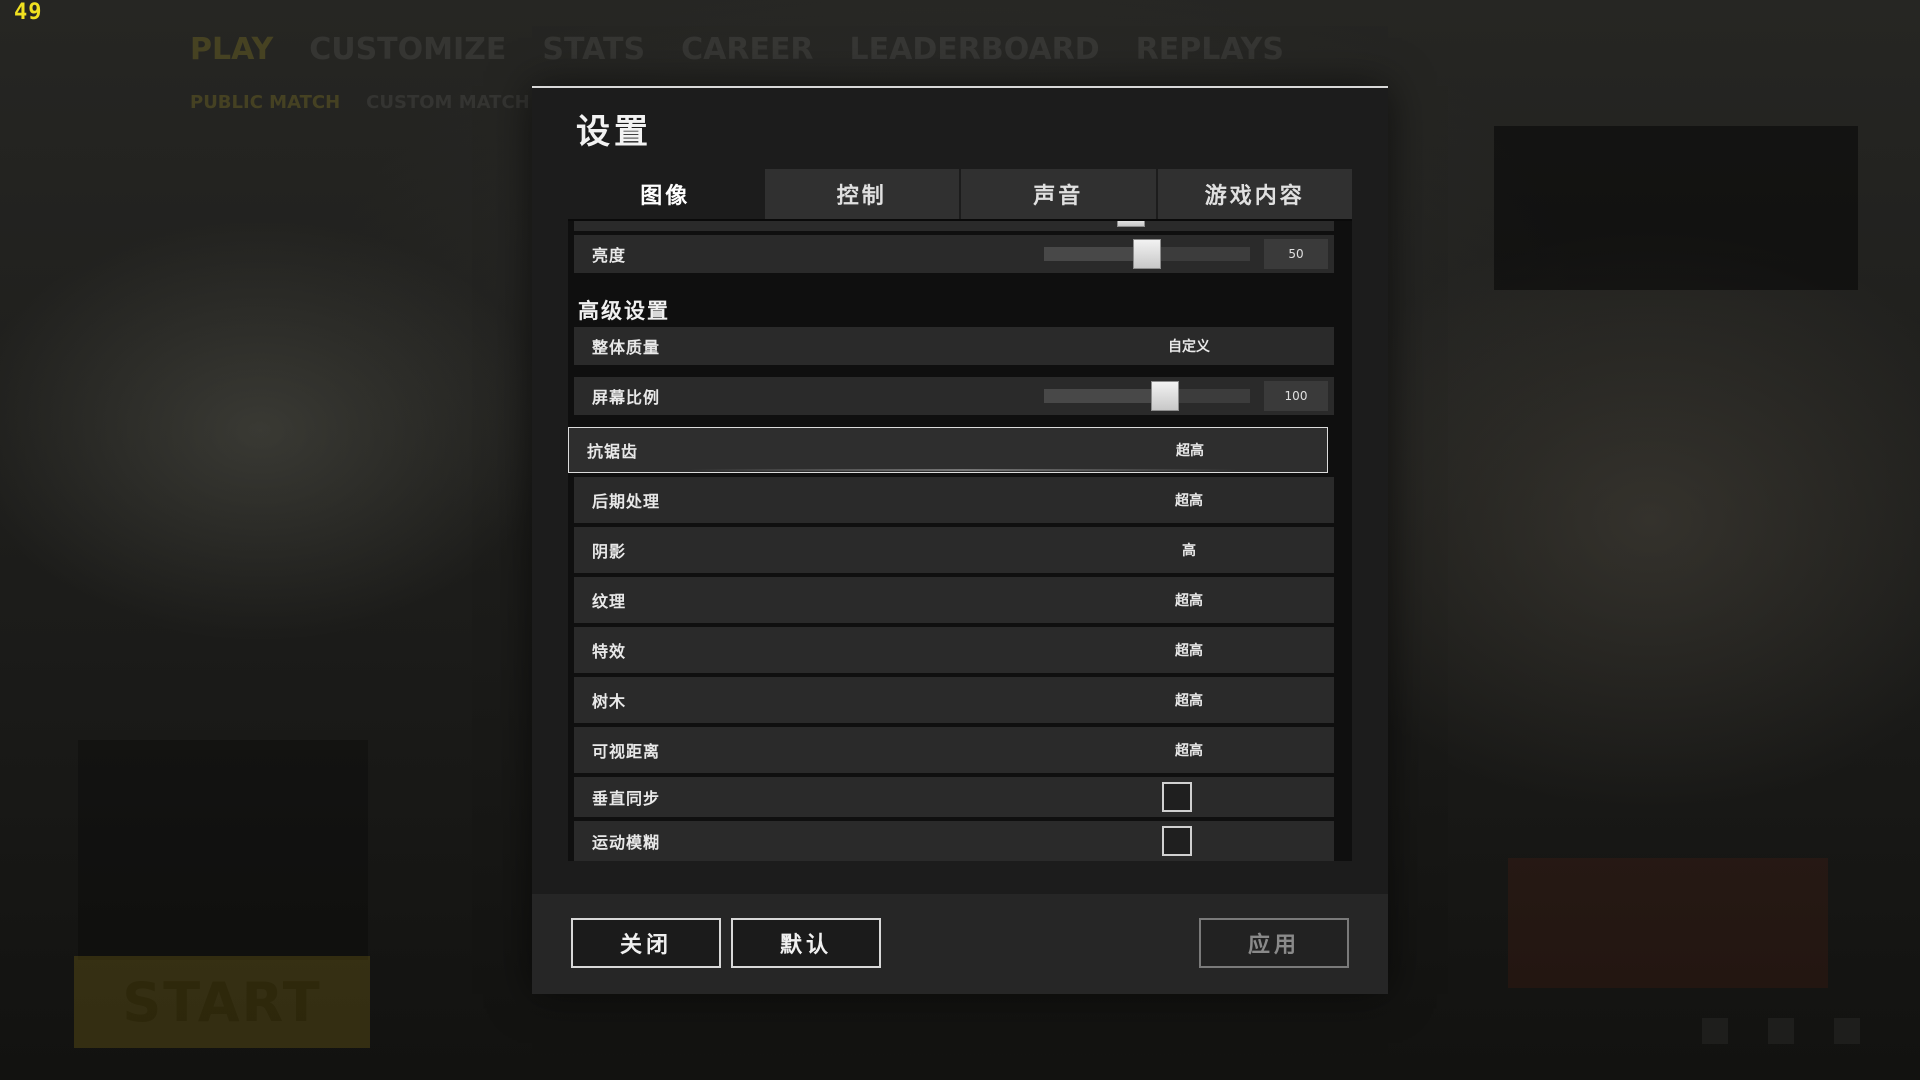 The width and height of the screenshot is (1920, 1080). I want to click on partial-row, so click(954, 226).